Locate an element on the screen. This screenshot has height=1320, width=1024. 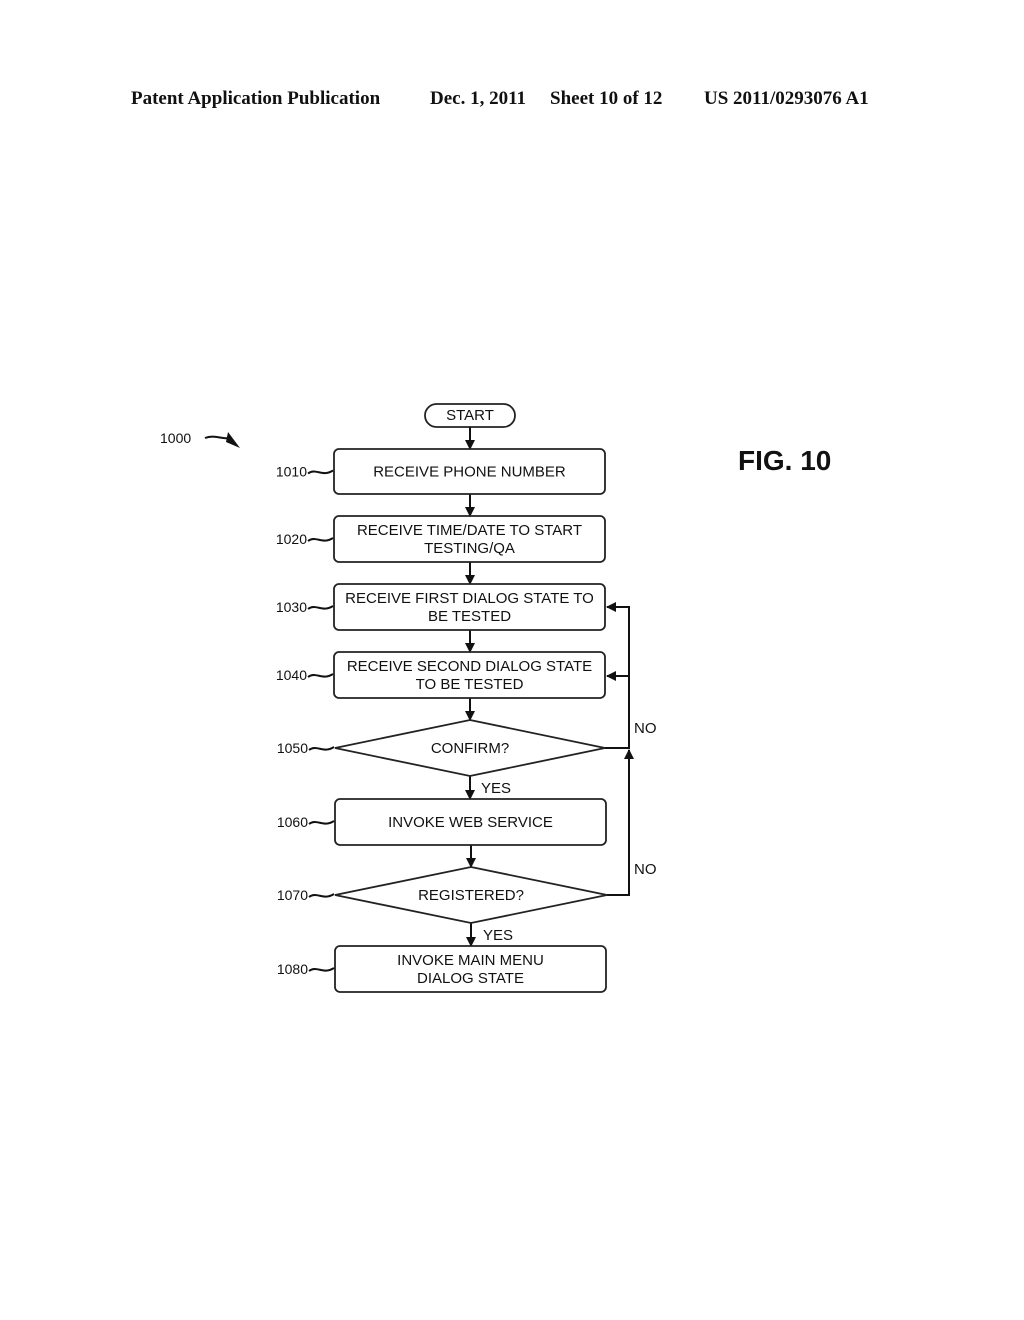
no-label-1070: NO is located at coordinates (645, 869).